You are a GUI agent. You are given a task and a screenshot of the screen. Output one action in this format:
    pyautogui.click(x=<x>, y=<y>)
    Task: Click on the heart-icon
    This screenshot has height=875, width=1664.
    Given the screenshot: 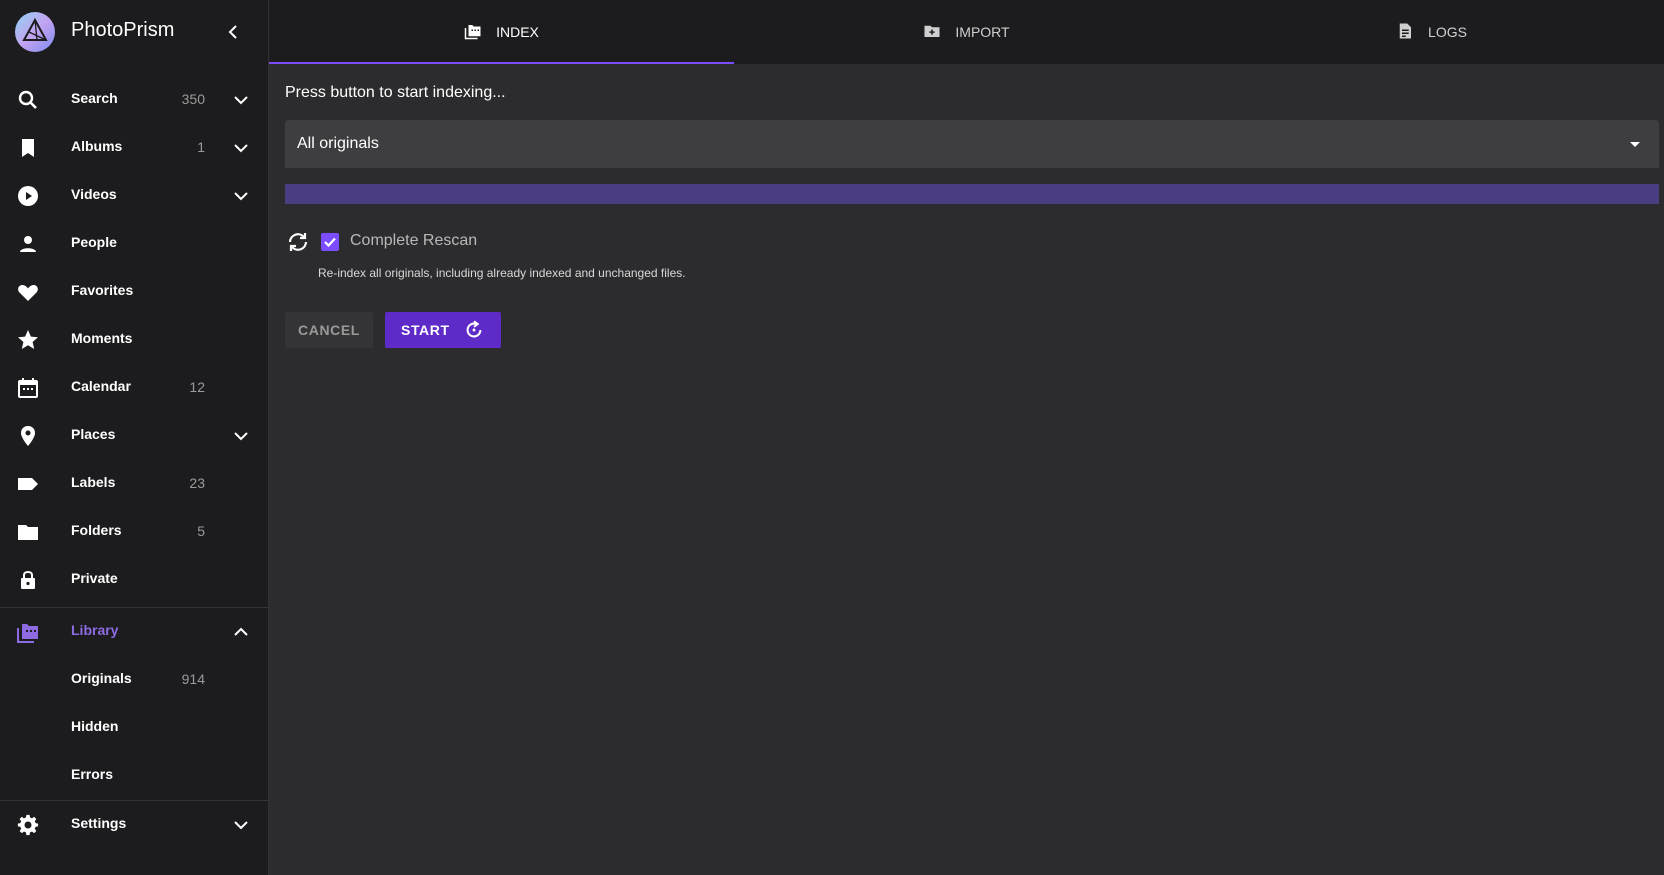 What is the action you would take?
    pyautogui.click(x=28, y=293)
    